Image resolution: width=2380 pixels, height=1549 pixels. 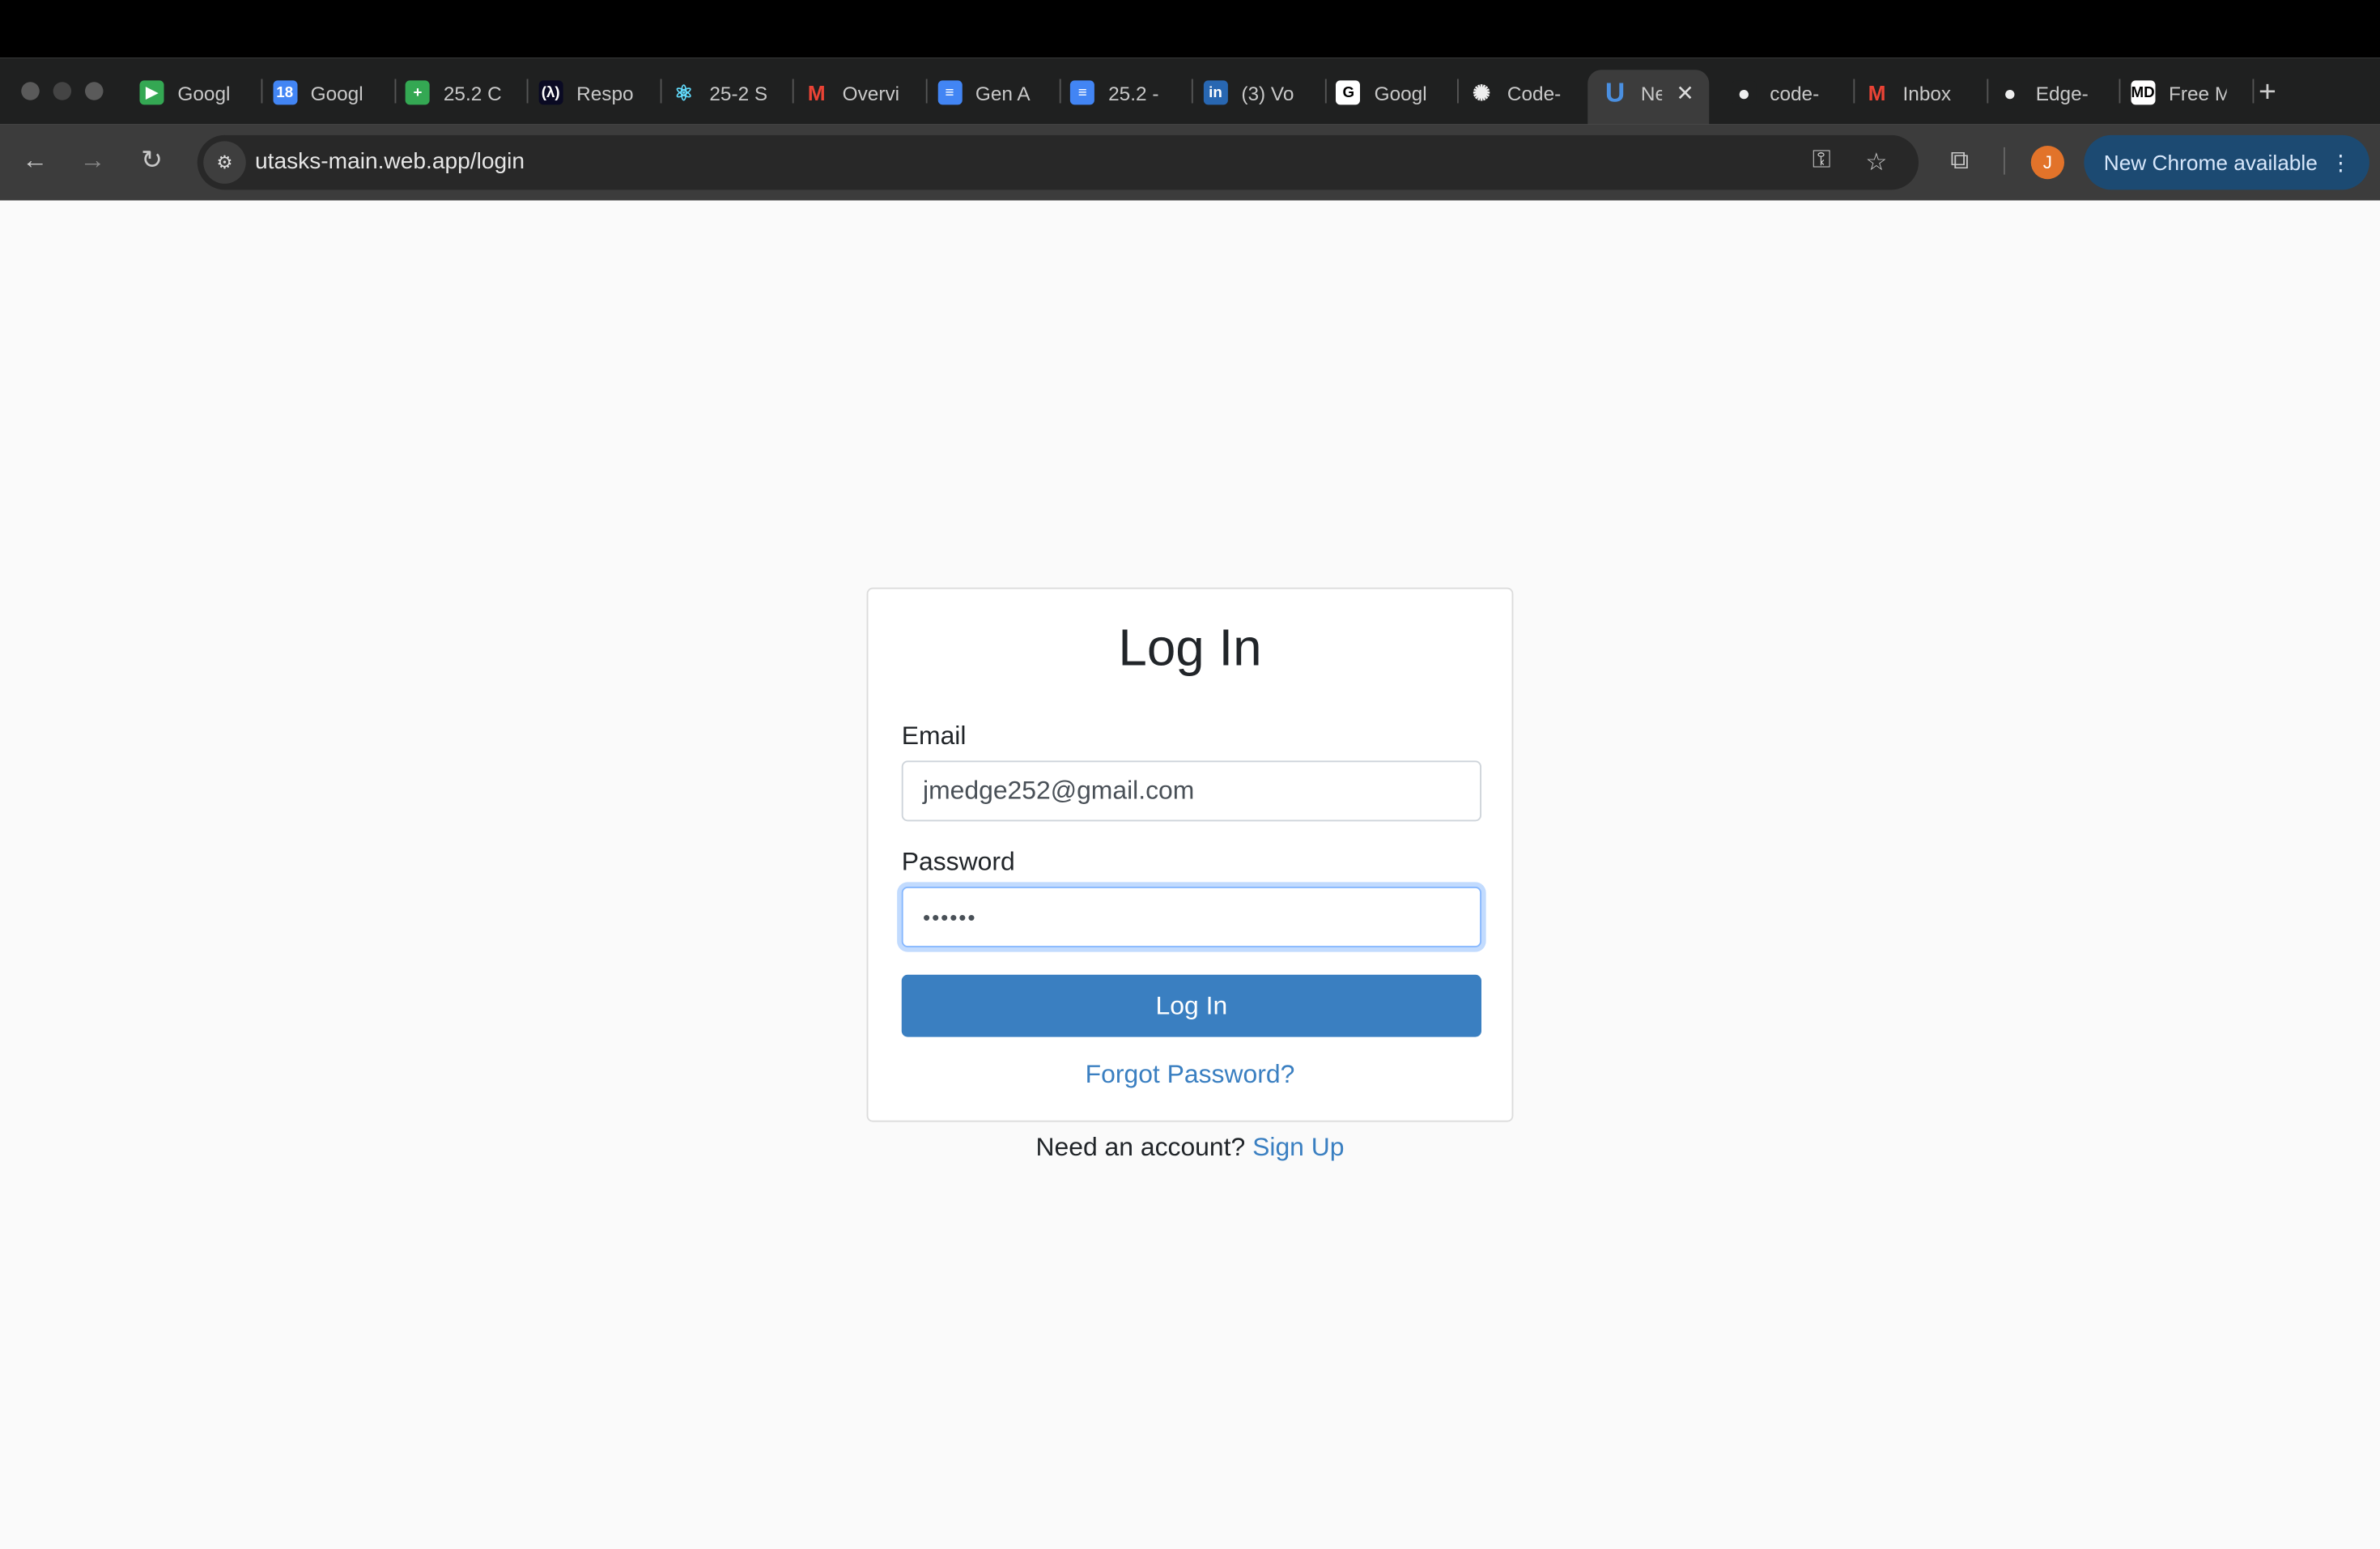 What do you see at coordinates (1298, 1147) in the screenshot?
I see `signup-link: Sign Up` at bounding box center [1298, 1147].